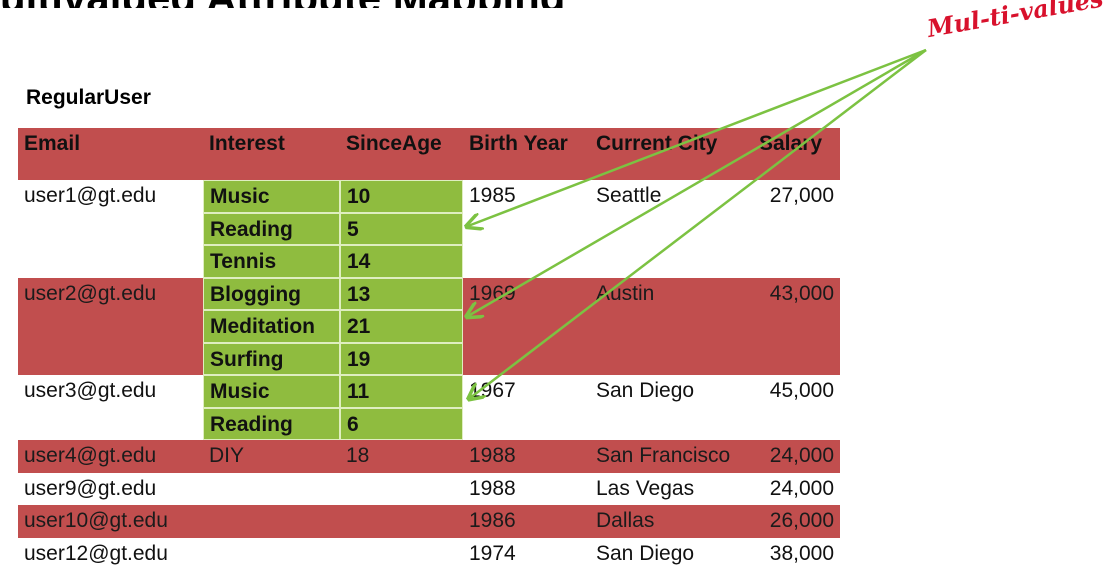 The height and width of the screenshot is (580, 1106). I want to click on birth-year-cell: 1985, so click(492, 195).